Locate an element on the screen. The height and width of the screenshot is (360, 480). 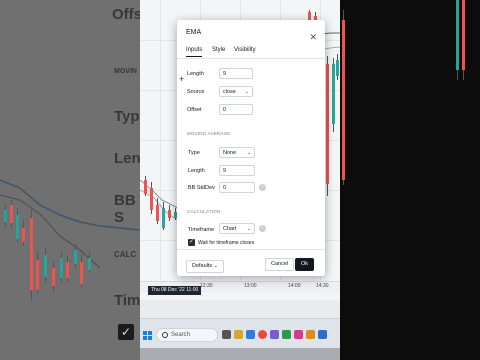
crosshair-time-label: Thu 08 Dec '22 11:00 is located at coordinates (175, 290).